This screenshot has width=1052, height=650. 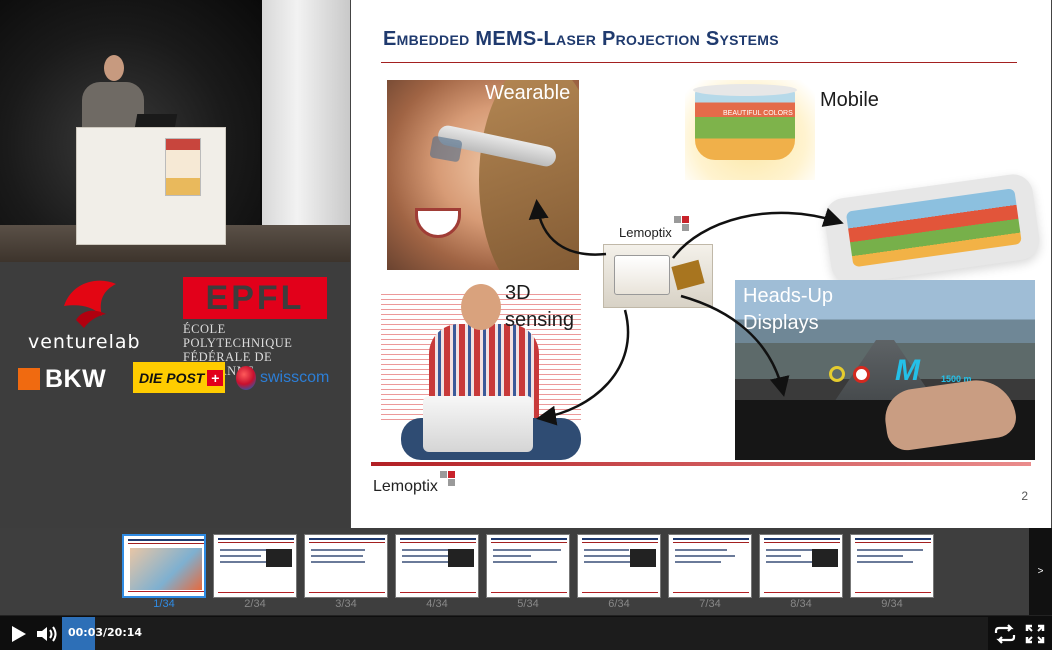 What do you see at coordinates (1005, 634) in the screenshot?
I see `loop-icon` at bounding box center [1005, 634].